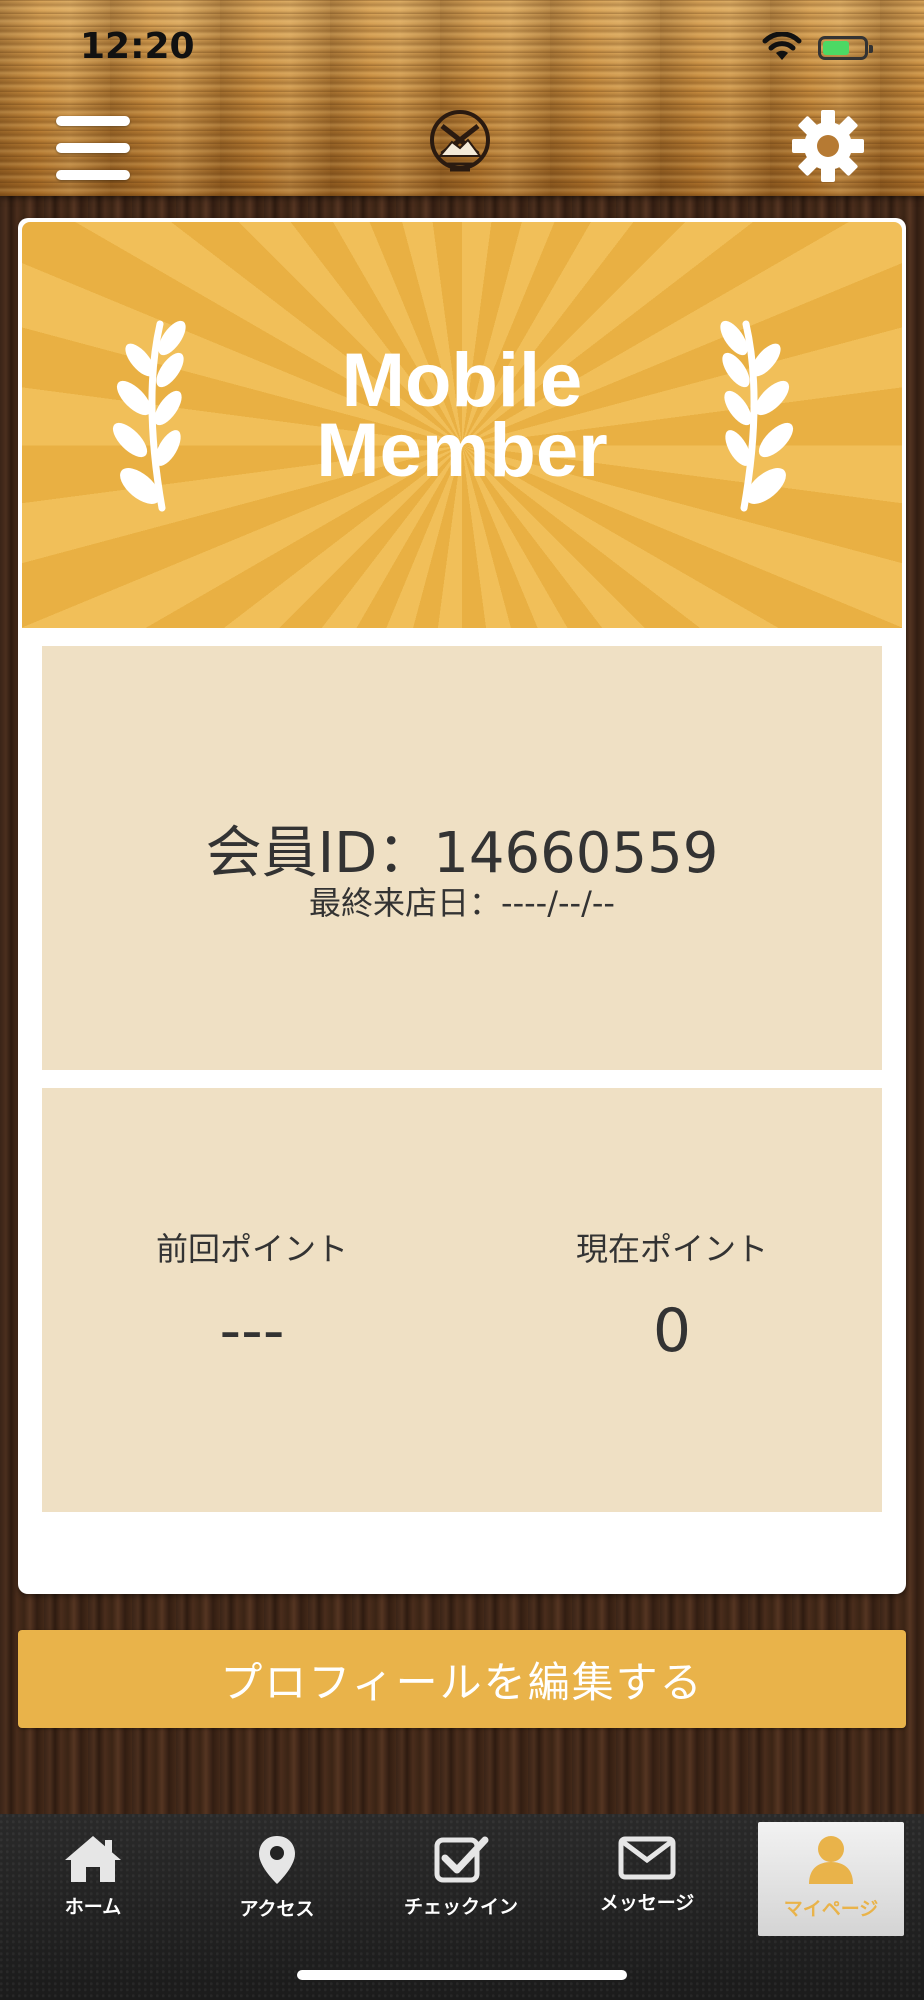 This screenshot has width=924, height=2000. Describe the element at coordinates (672, 1331) in the screenshot. I see `current-points-value: 0` at that location.